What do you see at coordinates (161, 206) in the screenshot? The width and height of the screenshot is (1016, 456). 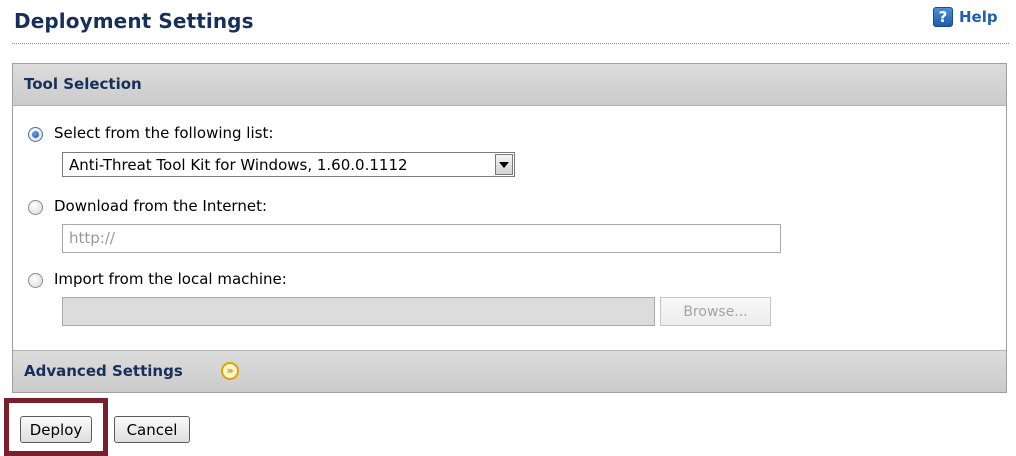 I see `option-label-download-from-internet: Download from the Internet:` at bounding box center [161, 206].